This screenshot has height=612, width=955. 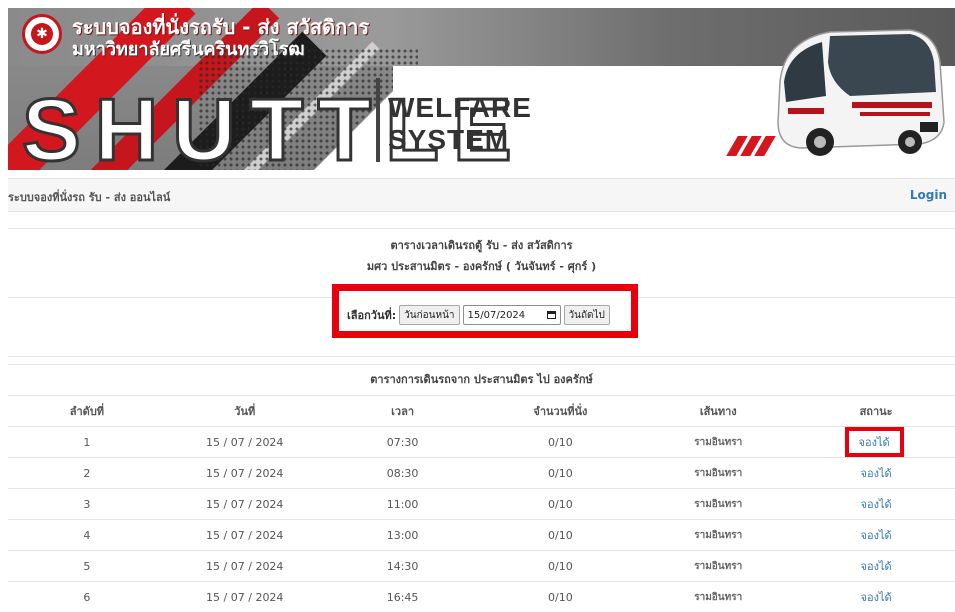 I want to click on cell-no: 1, so click(x=87, y=442).